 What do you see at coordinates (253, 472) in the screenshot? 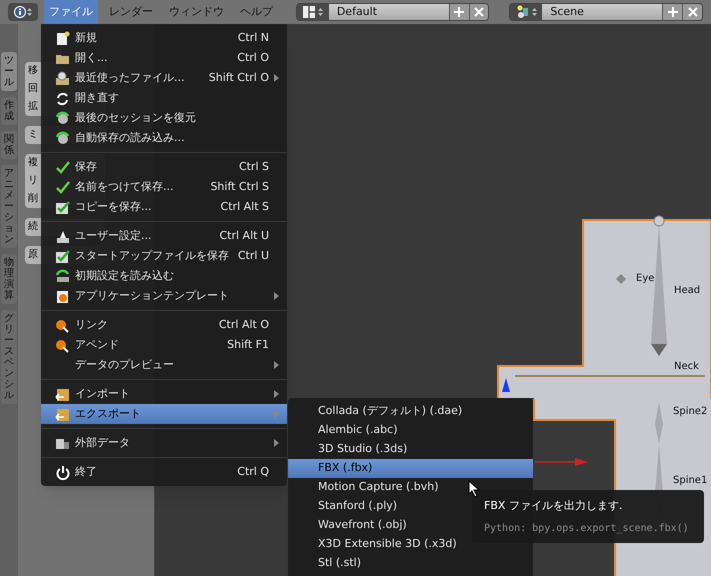
I see `shortcut-label: Ctrl Q` at bounding box center [253, 472].